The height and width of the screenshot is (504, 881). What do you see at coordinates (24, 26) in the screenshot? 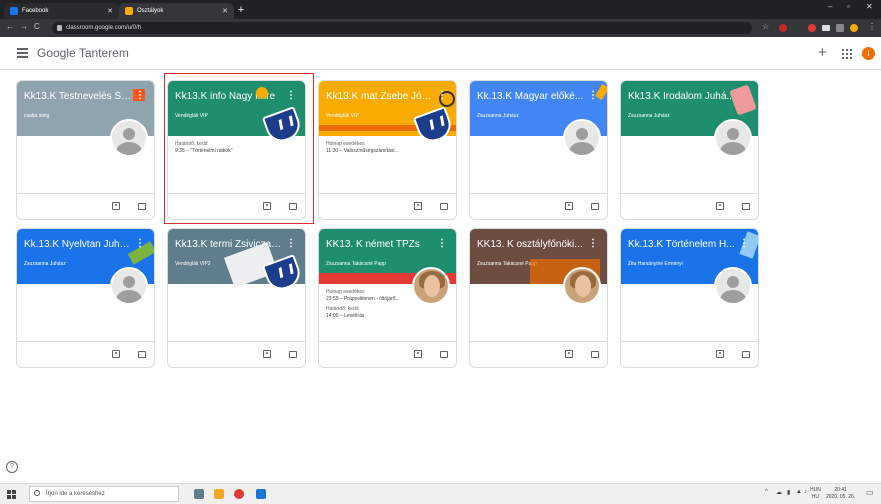
I see `forward-icon: →` at bounding box center [24, 26].